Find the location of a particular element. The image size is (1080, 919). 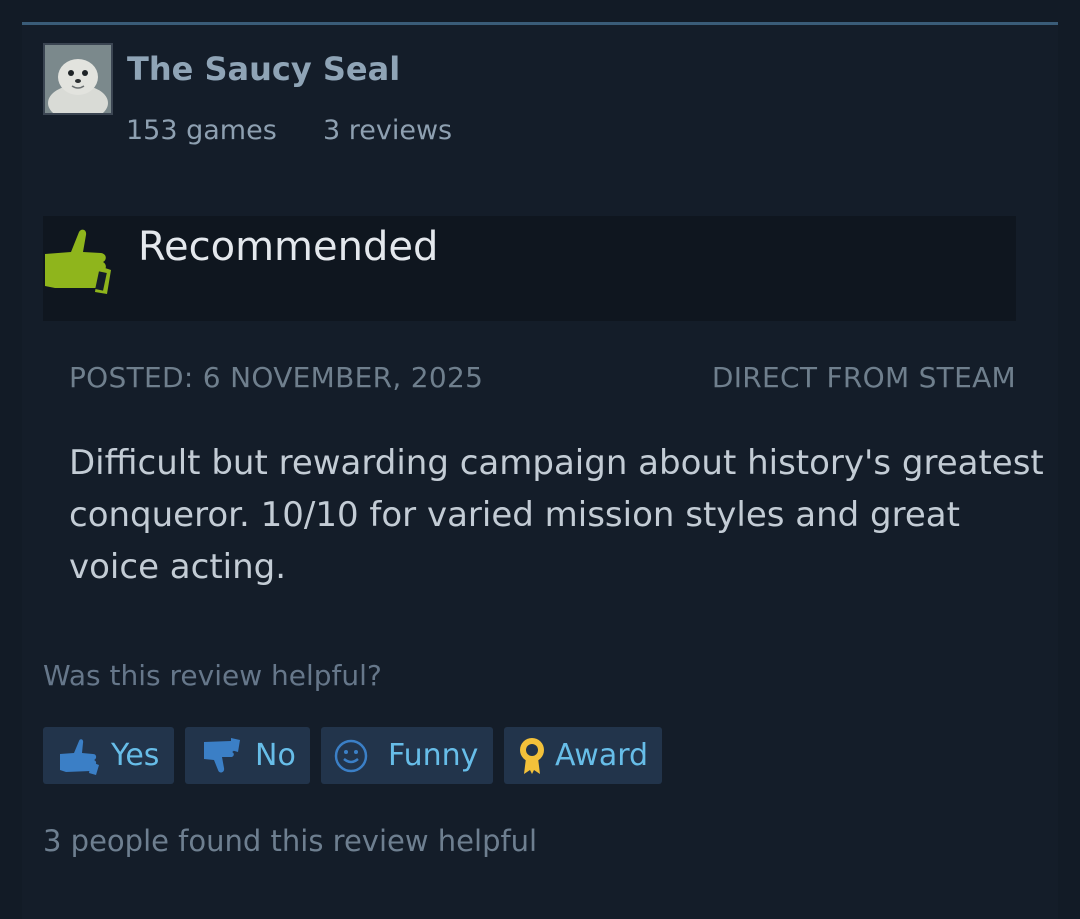

review-source: DIRECT FROM STEAM is located at coordinates (863, 377).